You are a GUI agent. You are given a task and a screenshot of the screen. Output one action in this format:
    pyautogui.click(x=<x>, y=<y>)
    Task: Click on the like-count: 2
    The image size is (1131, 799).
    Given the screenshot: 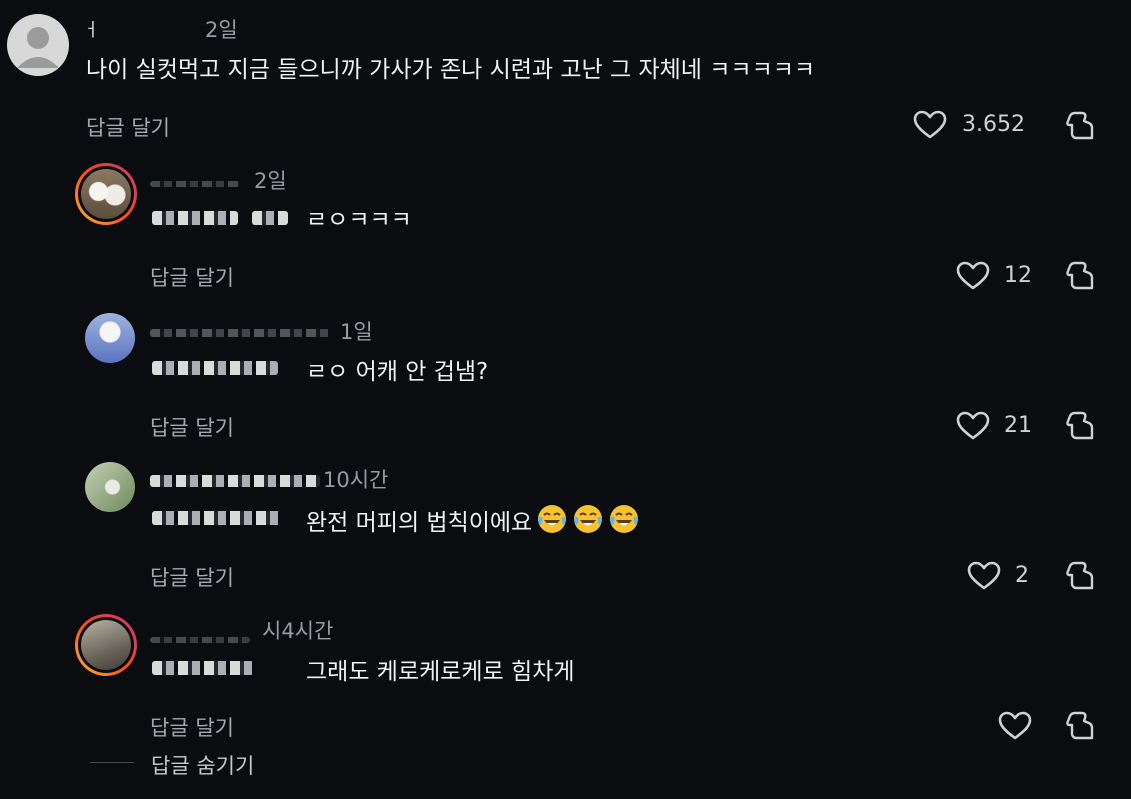 What is the action you would take?
    pyautogui.click(x=1022, y=575)
    